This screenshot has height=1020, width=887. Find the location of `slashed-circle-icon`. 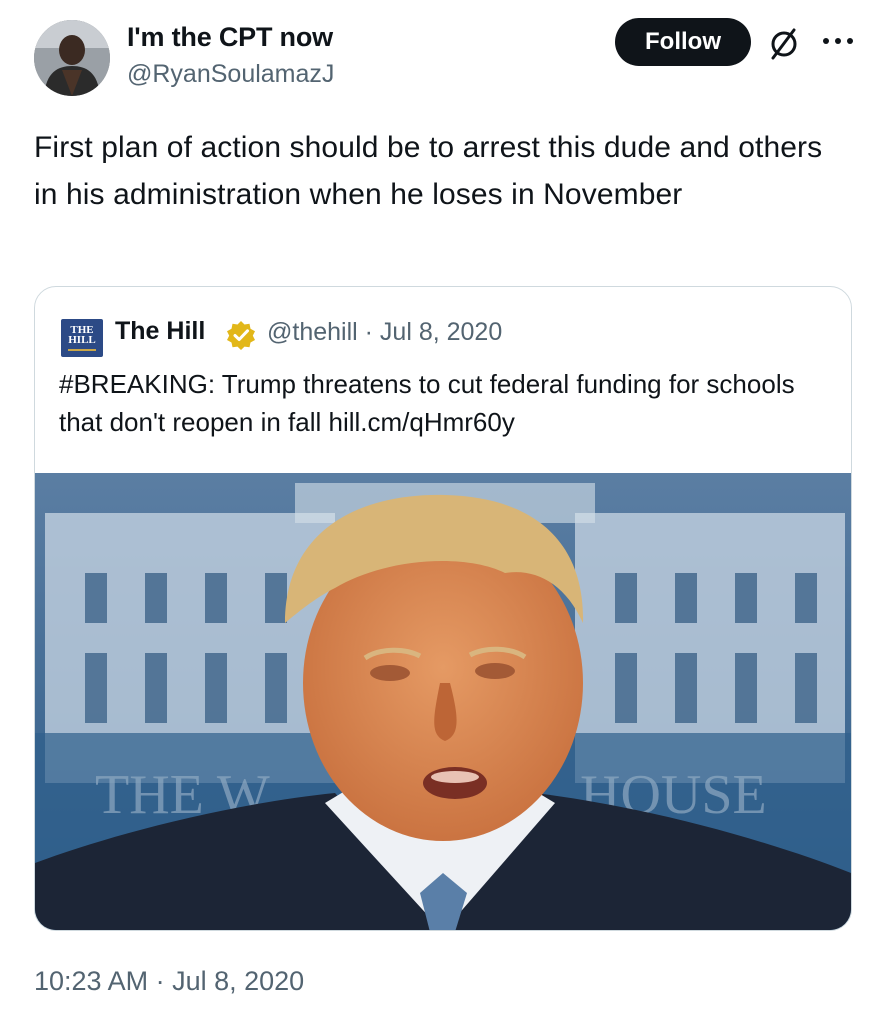

slashed-circle-icon is located at coordinates (784, 44).